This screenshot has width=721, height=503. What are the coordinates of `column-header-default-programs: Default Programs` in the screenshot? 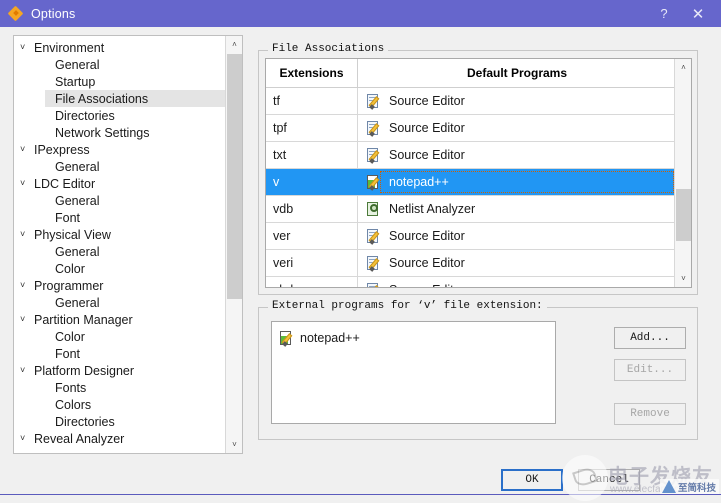 It's located at (517, 73).